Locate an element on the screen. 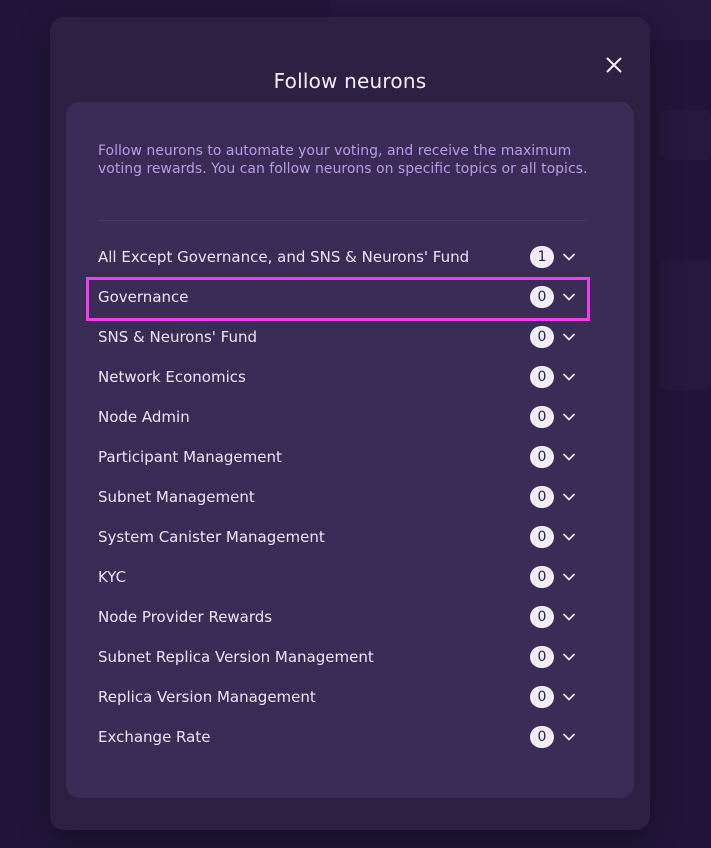 The width and height of the screenshot is (711, 848). topic-row: SNS & Neurons' Fund 0 is located at coordinates (350, 337).